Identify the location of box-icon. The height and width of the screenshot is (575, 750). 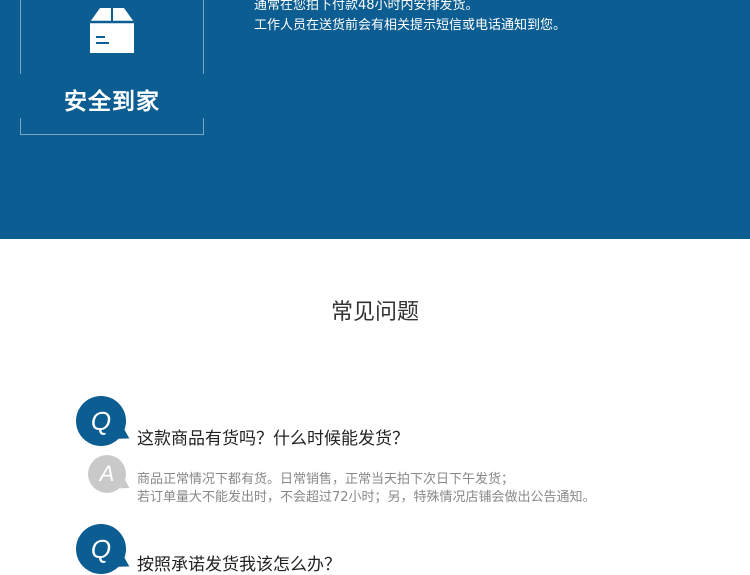
(112, 30).